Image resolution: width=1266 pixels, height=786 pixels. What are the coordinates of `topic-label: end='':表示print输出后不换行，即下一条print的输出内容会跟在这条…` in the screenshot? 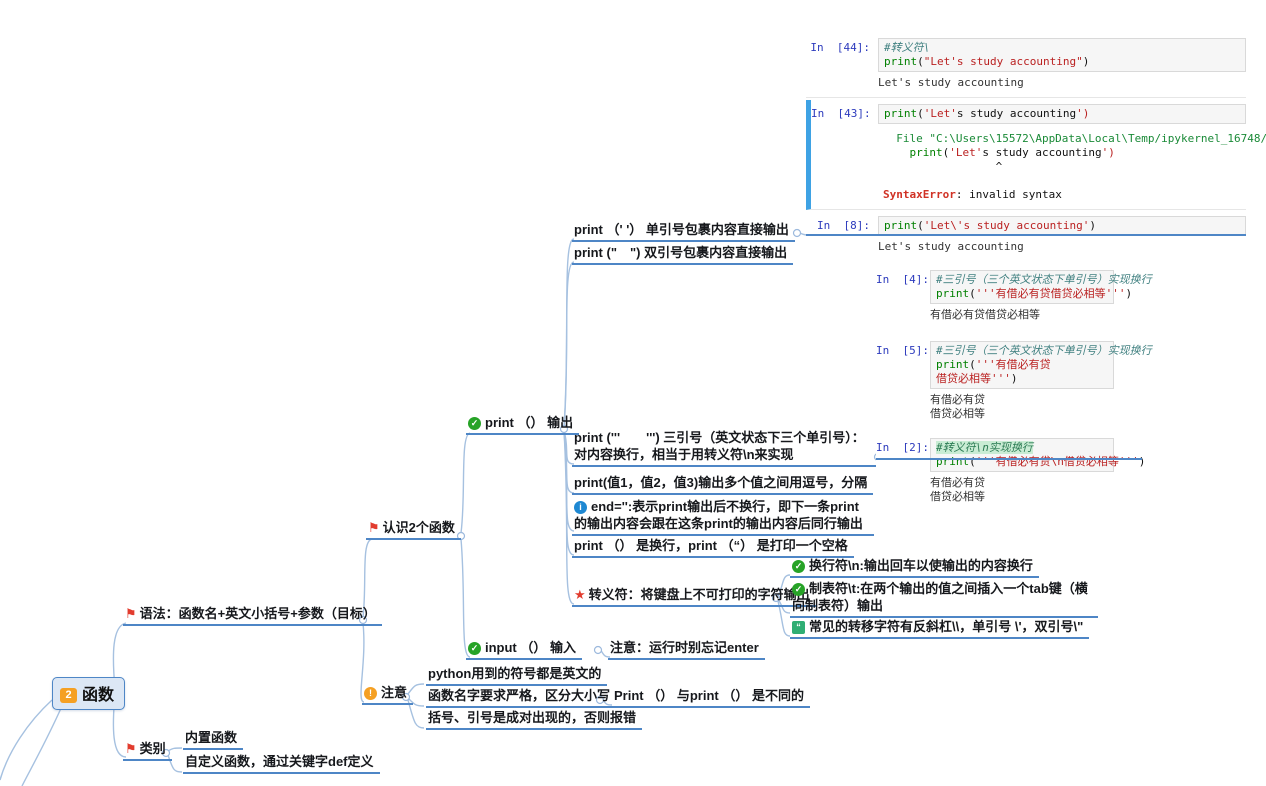 It's located at (718, 515).